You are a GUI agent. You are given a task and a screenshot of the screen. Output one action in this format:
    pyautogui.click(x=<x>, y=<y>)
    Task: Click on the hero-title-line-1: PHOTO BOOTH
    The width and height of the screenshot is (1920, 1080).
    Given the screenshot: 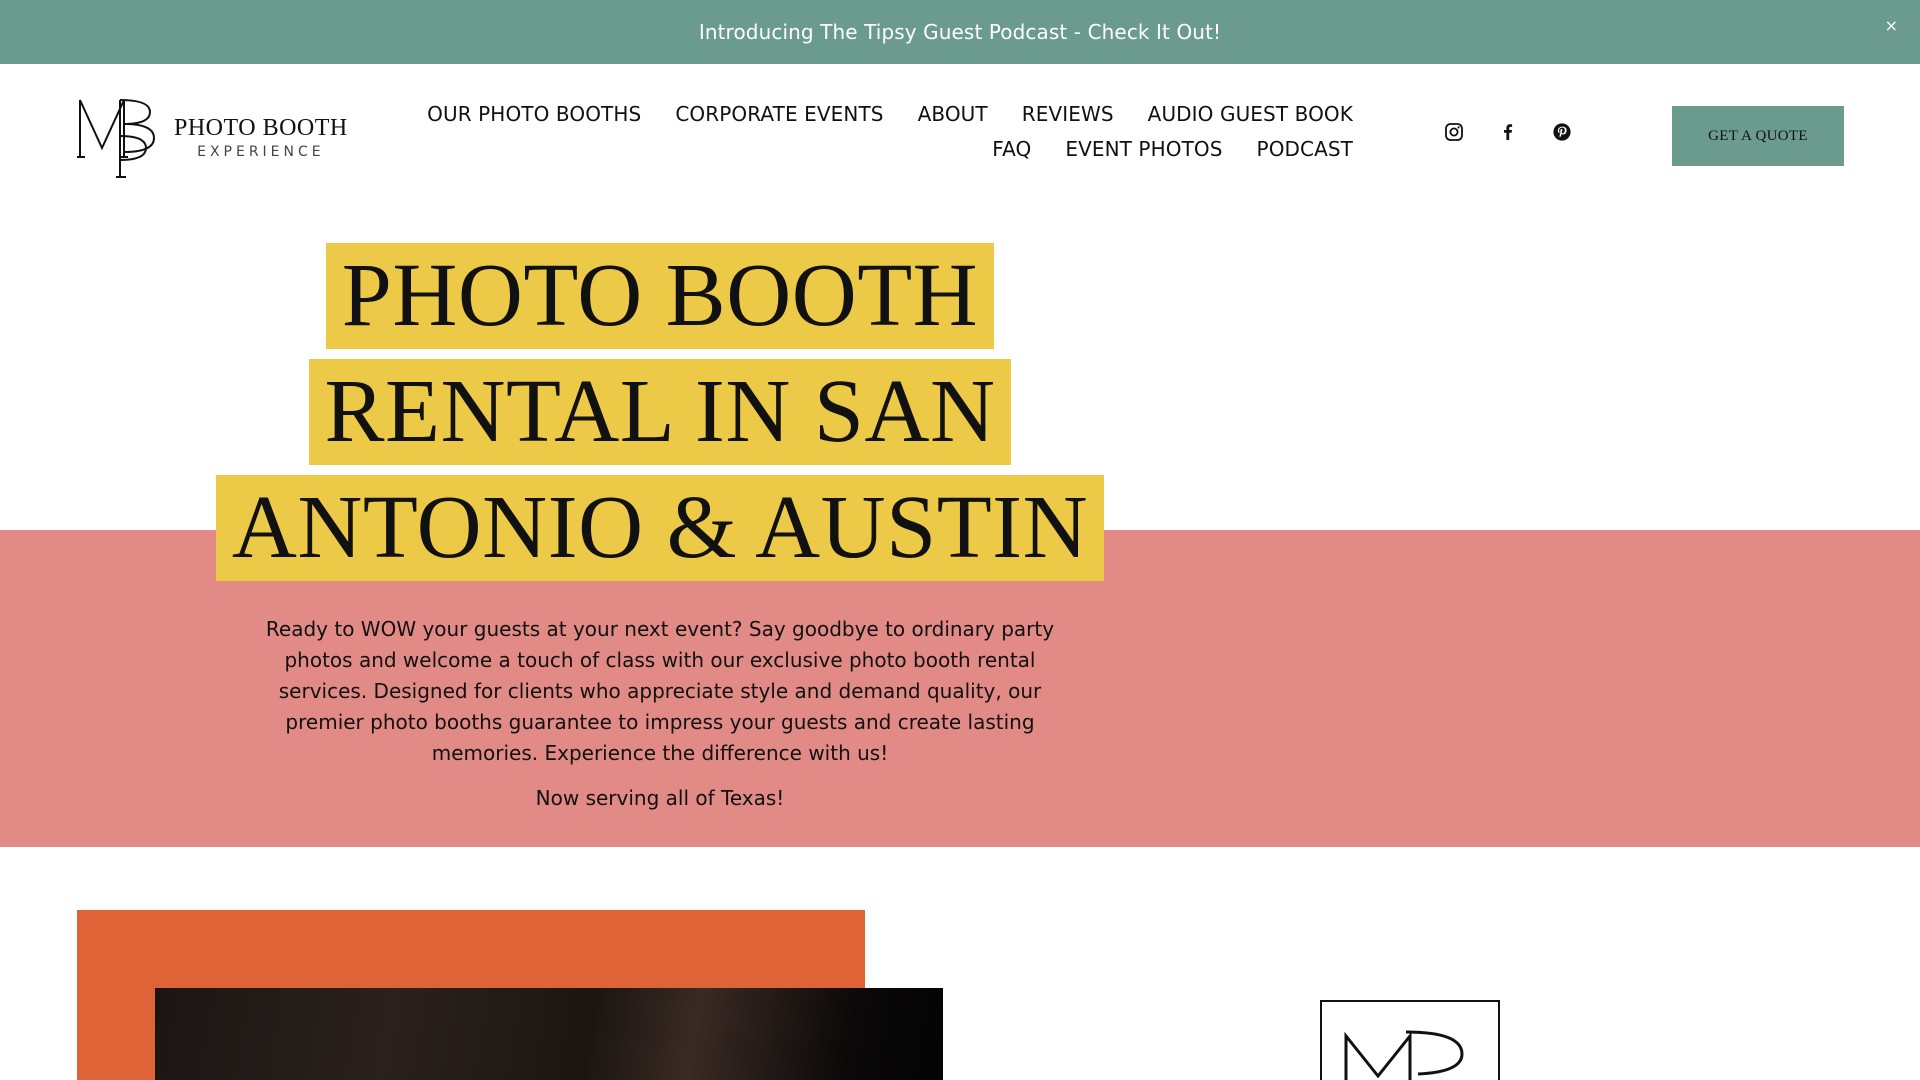 What is the action you would take?
    pyautogui.click(x=660, y=296)
    